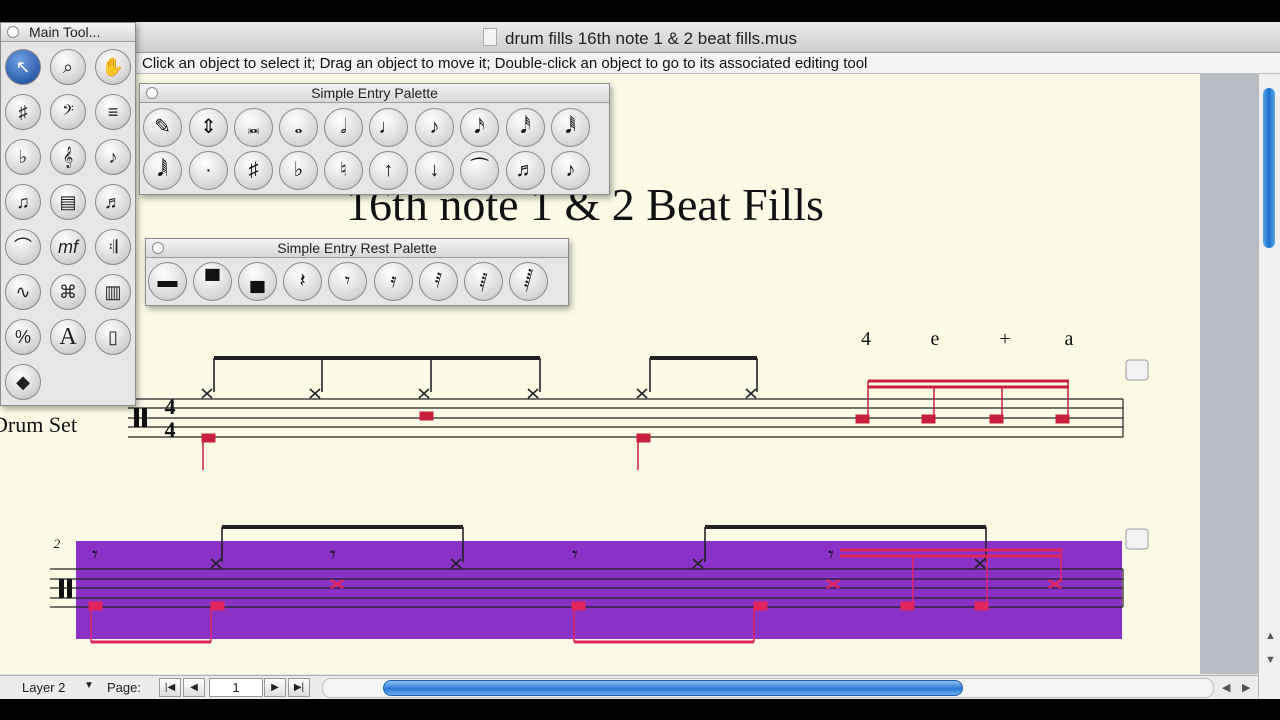 The height and width of the screenshot is (720, 1280). Describe the element at coordinates (68, 202) in the screenshot. I see `resize-tool-icon: ▤` at that location.